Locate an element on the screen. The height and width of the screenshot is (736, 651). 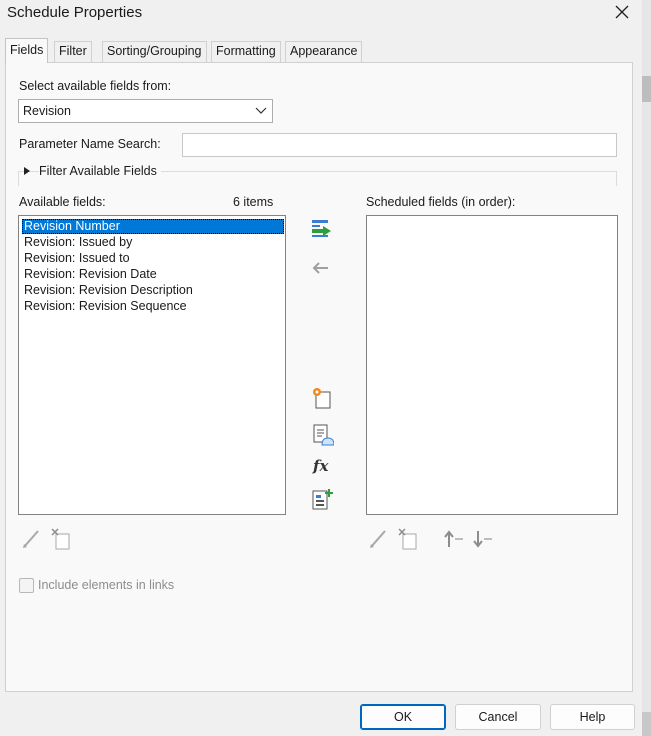
edit-parameter-button is located at coordinates (32, 539).